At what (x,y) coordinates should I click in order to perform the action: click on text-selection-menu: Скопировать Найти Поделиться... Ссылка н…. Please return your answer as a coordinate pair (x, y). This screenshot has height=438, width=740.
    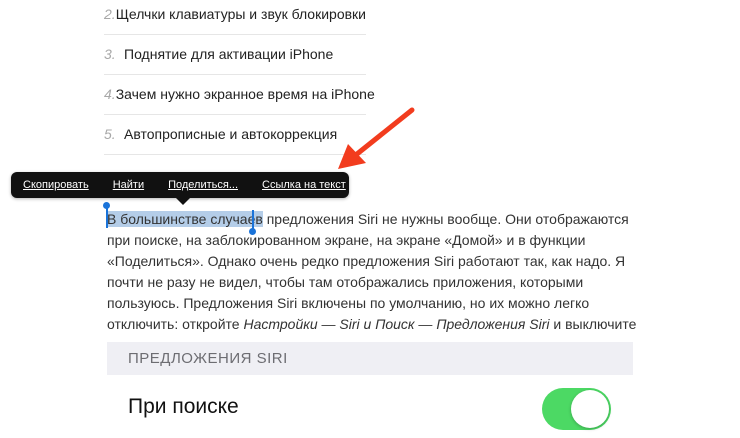
    Looking at the image, I should click on (180, 185).